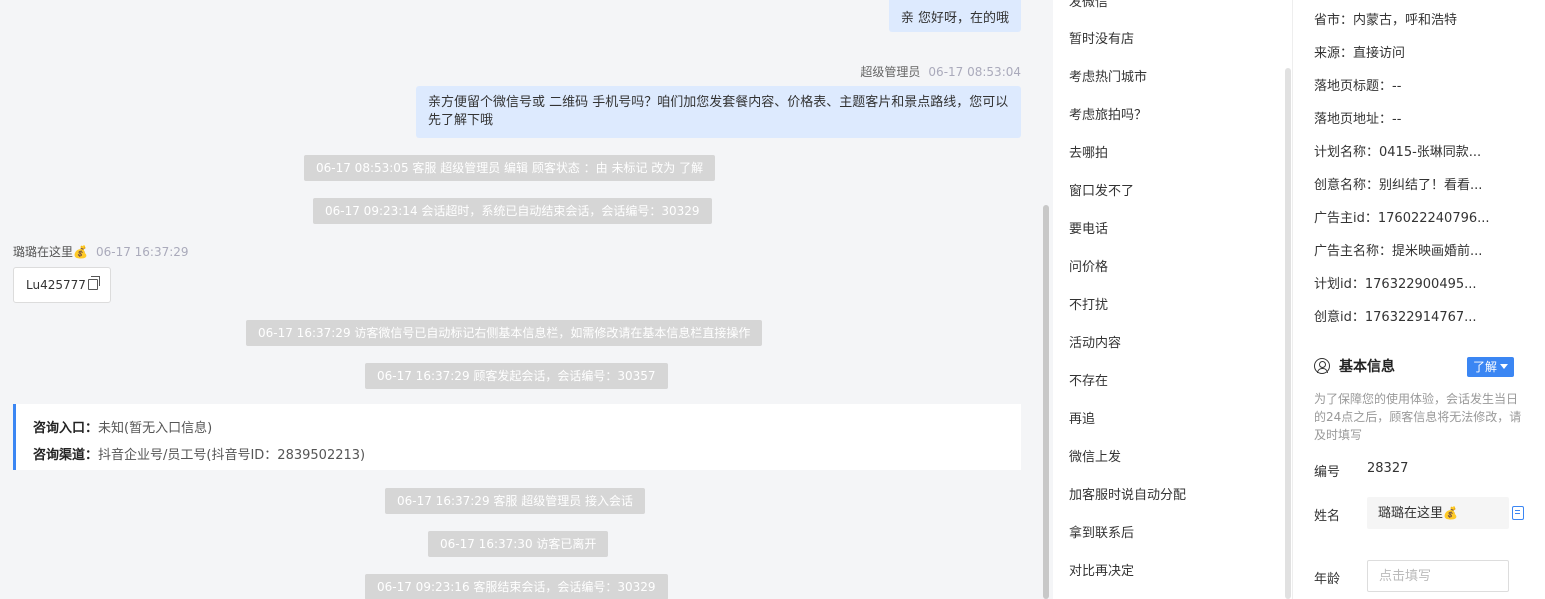 The height and width of the screenshot is (599, 1545). I want to click on basic-info-title: 基本信息, so click(1367, 367).